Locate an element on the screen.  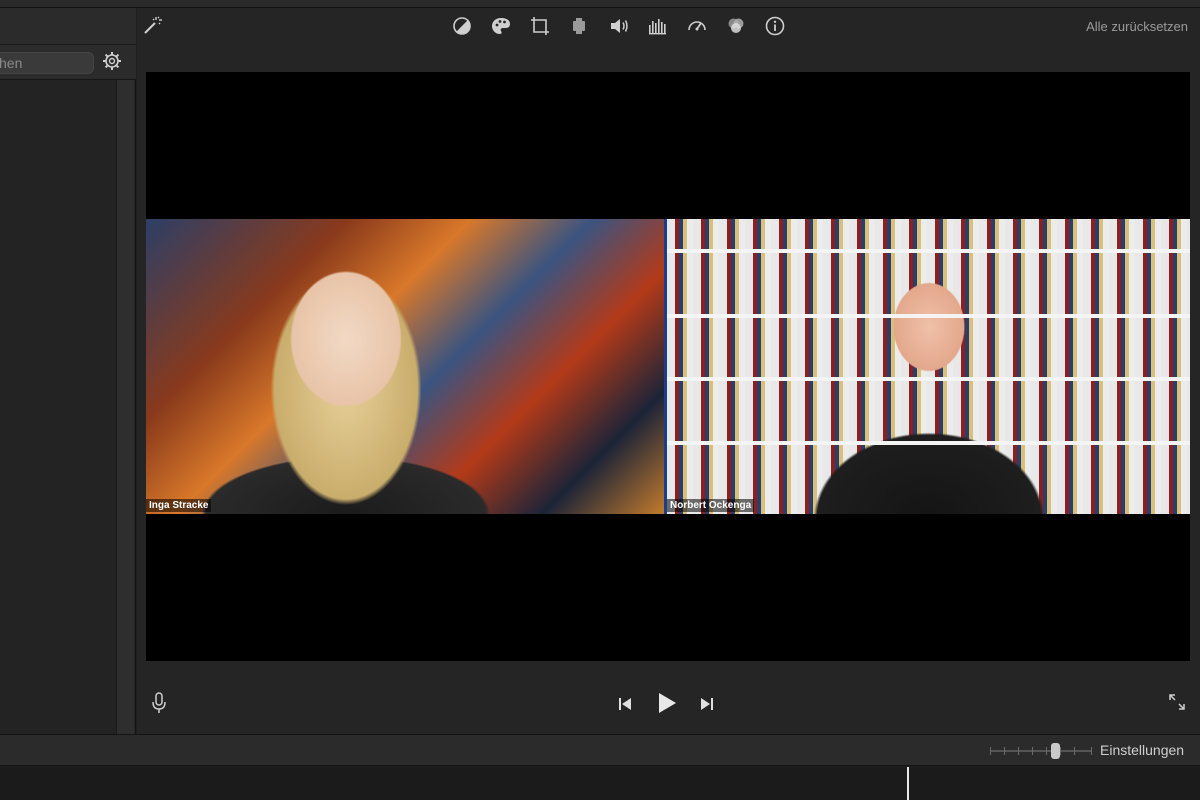
toolbar-divider is located at coordinates (68, 44).